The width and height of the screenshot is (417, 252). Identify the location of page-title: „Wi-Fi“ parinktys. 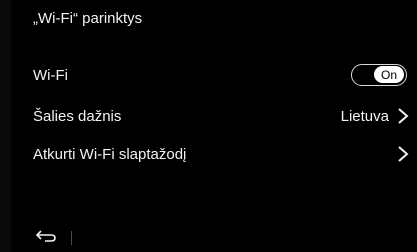
(88, 18).